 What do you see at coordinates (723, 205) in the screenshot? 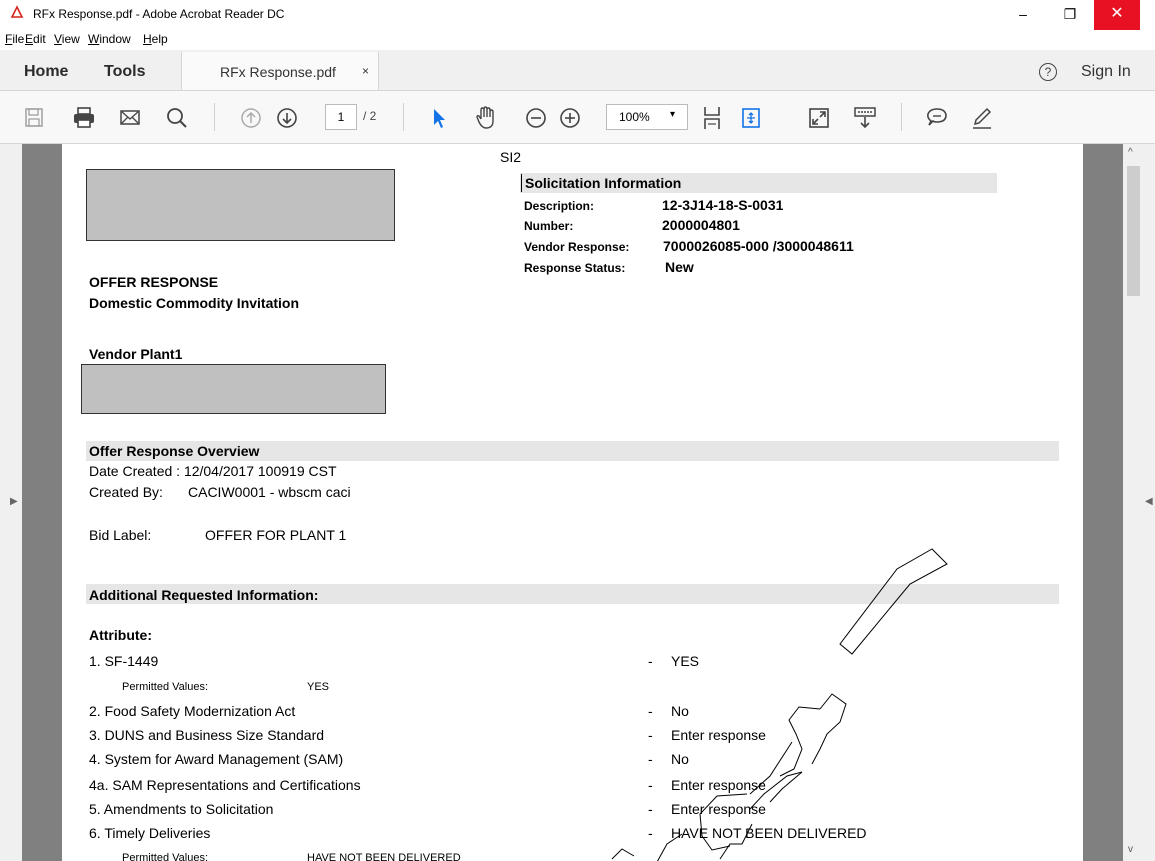
I see `description-value: 12-3J14-18-S-0031` at bounding box center [723, 205].